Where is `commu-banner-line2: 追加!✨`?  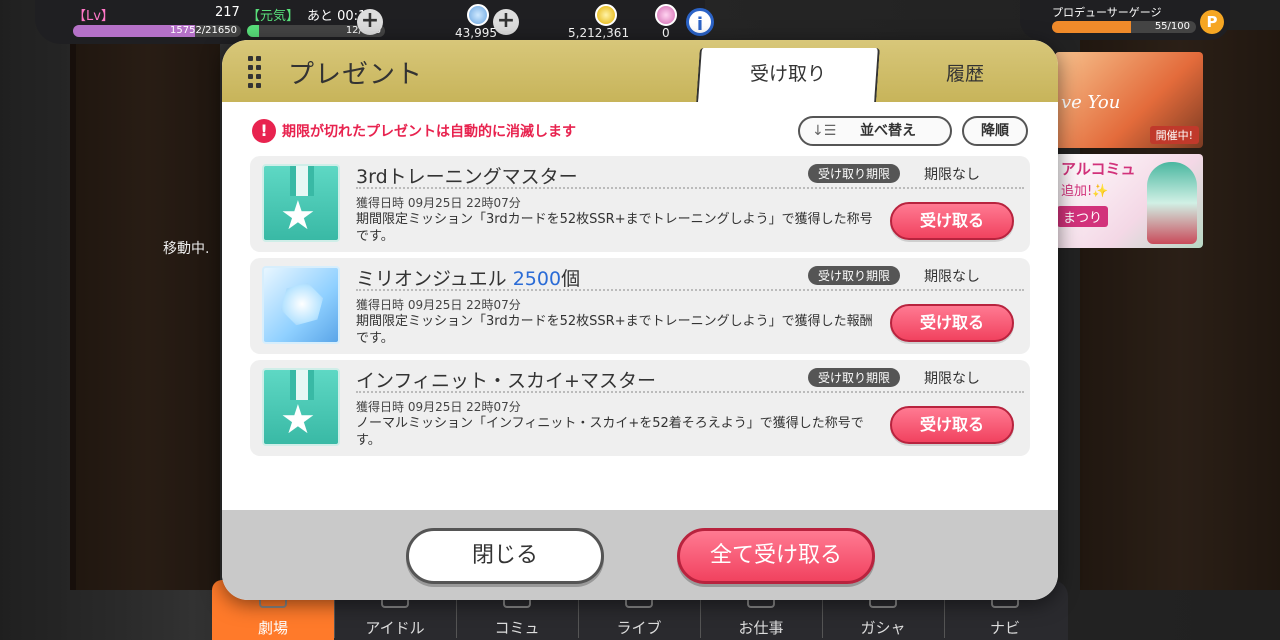
commu-banner-line2: 追加!✨ is located at coordinates (1085, 191).